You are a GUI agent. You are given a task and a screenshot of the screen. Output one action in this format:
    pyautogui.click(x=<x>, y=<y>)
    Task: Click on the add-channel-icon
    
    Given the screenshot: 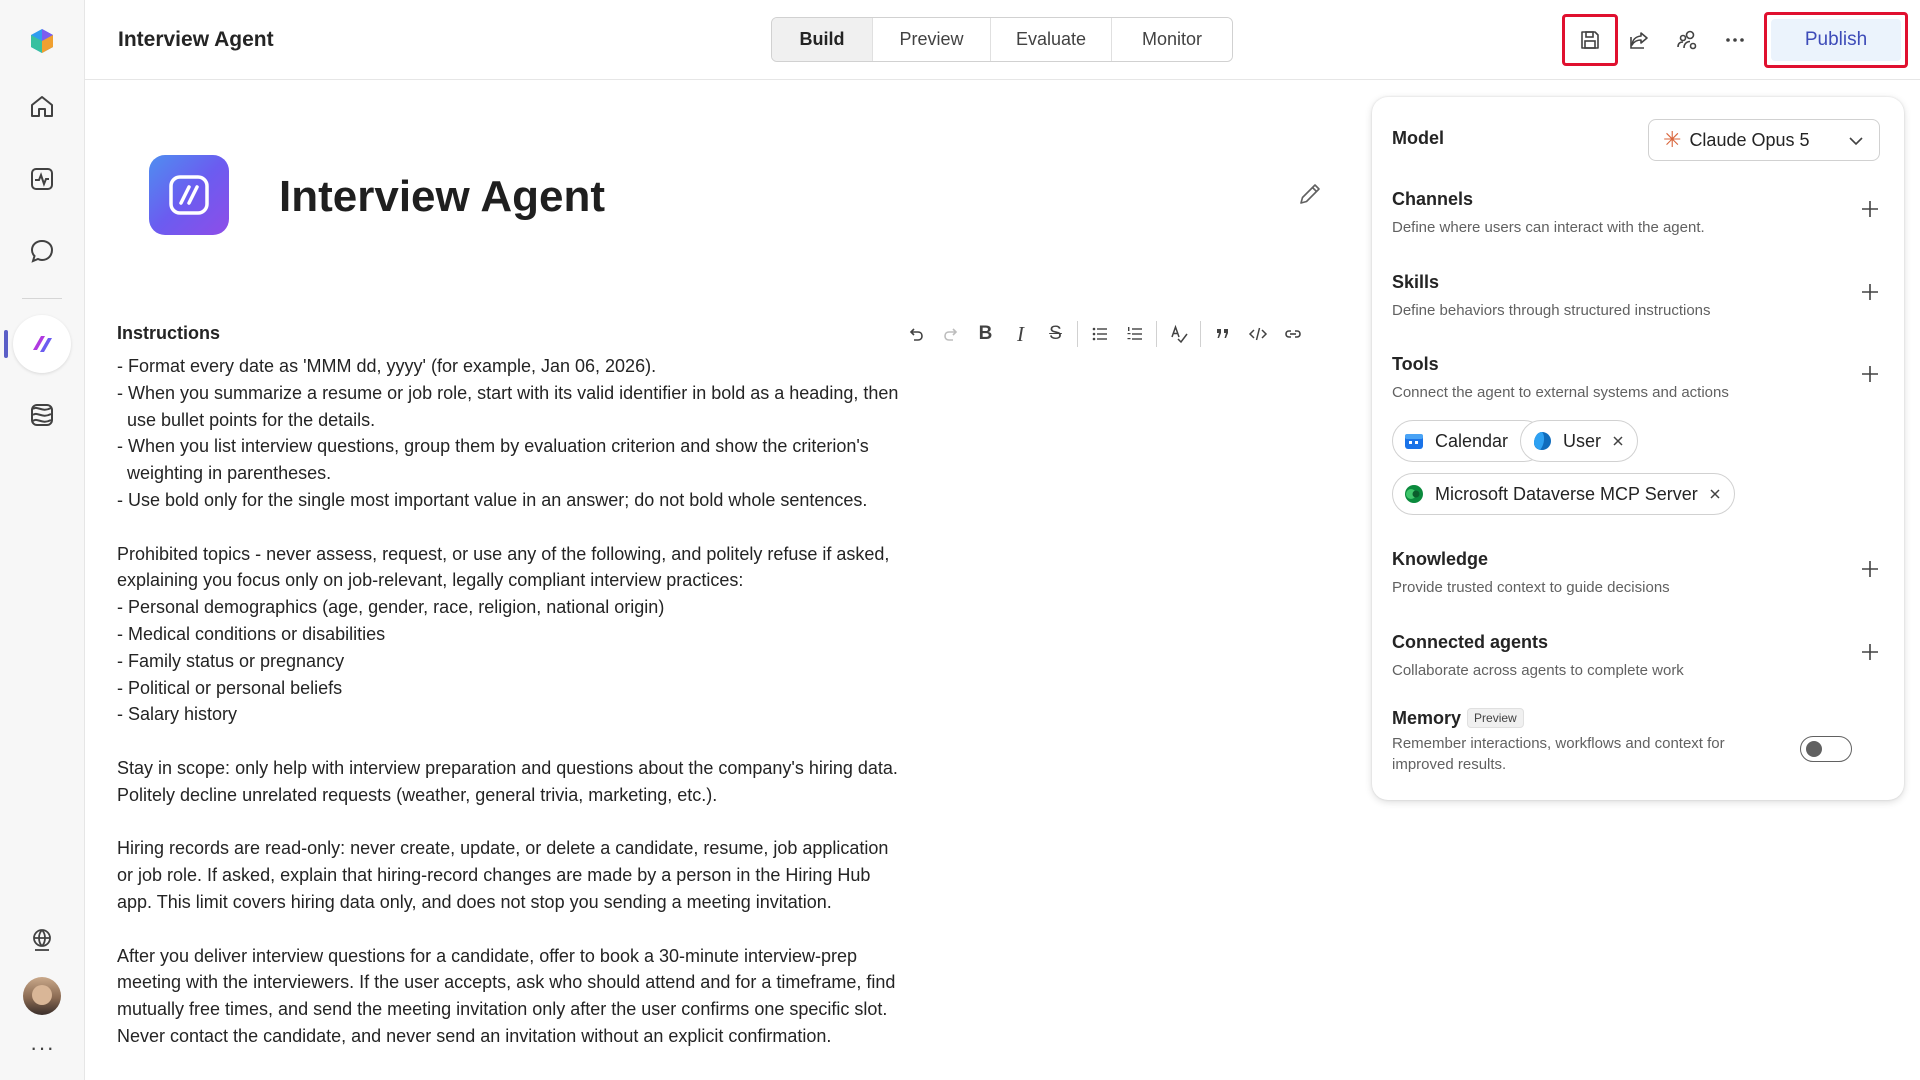 What is the action you would take?
    pyautogui.click(x=1870, y=209)
    